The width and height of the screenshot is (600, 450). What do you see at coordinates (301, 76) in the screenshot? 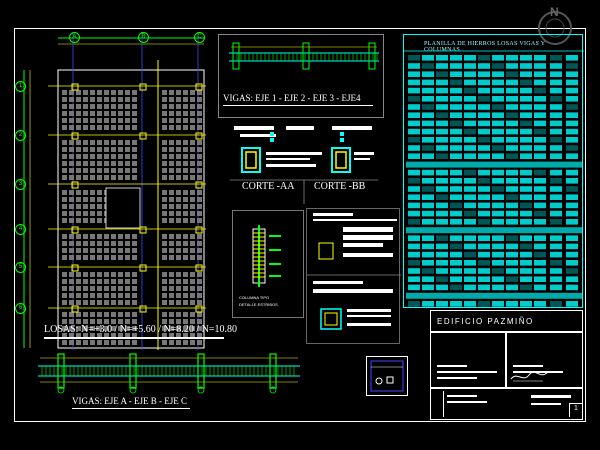
I see `beam-elevation-top: VIGAS: EJE 1 - EJE 2 - EJE 3 - EJE4` at bounding box center [301, 76].